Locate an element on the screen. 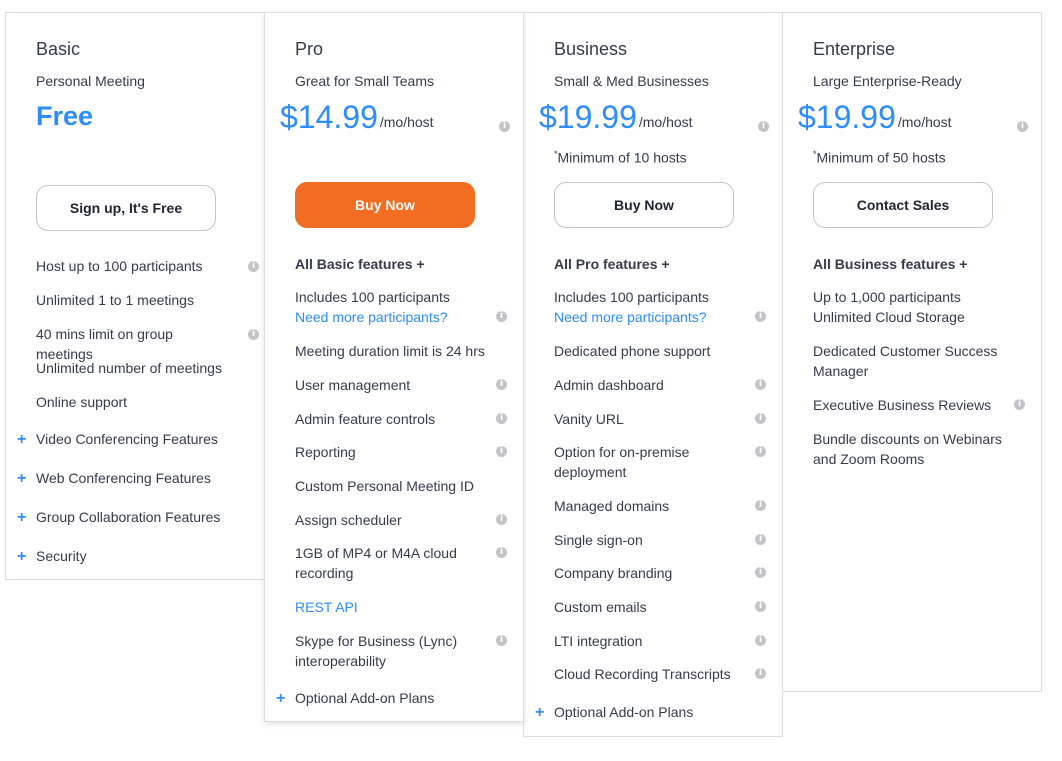 The image size is (1062, 761). feature-label: Option for on-premise deployment is located at coordinates (622, 462).